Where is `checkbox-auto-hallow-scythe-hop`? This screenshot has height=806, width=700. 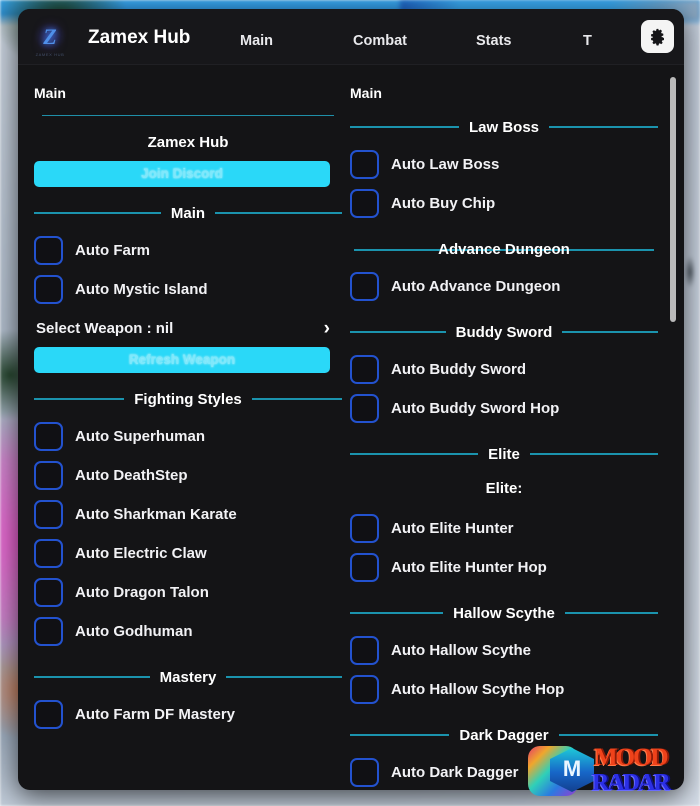 checkbox-auto-hallow-scythe-hop is located at coordinates (364, 689).